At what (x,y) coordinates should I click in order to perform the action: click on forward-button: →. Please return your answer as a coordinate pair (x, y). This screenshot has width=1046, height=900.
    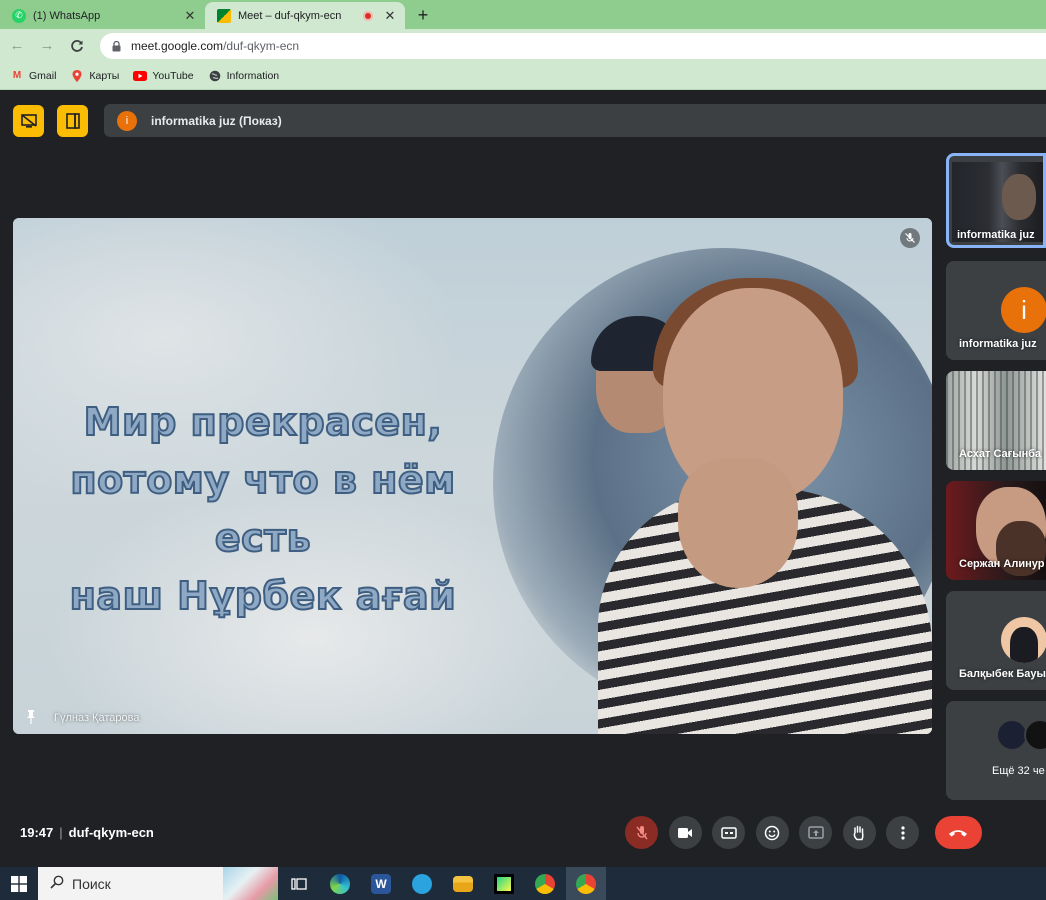
    Looking at the image, I should click on (47, 46).